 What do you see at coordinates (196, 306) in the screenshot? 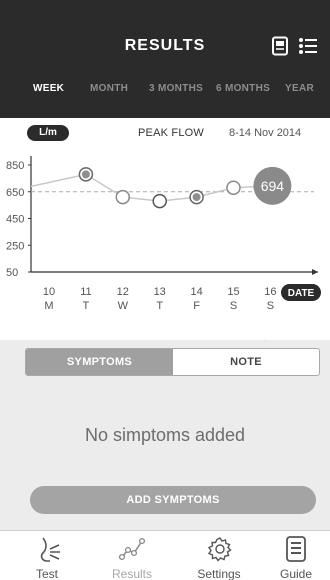
I see `x-tick-weekday: F` at bounding box center [196, 306].